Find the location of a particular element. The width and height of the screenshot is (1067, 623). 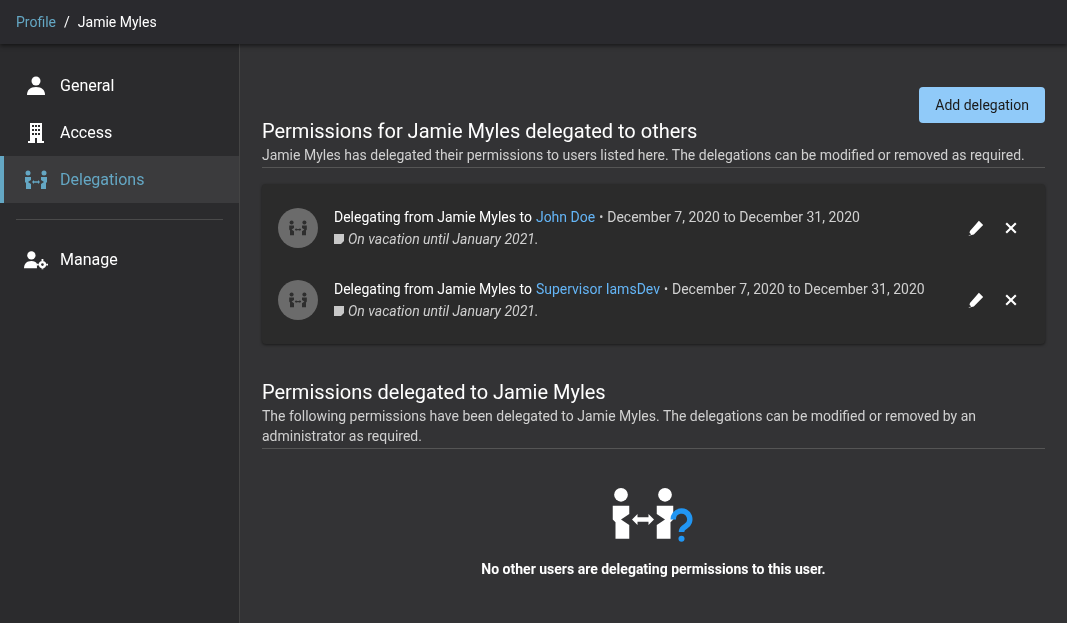

sidebar-label: General is located at coordinates (87, 85).